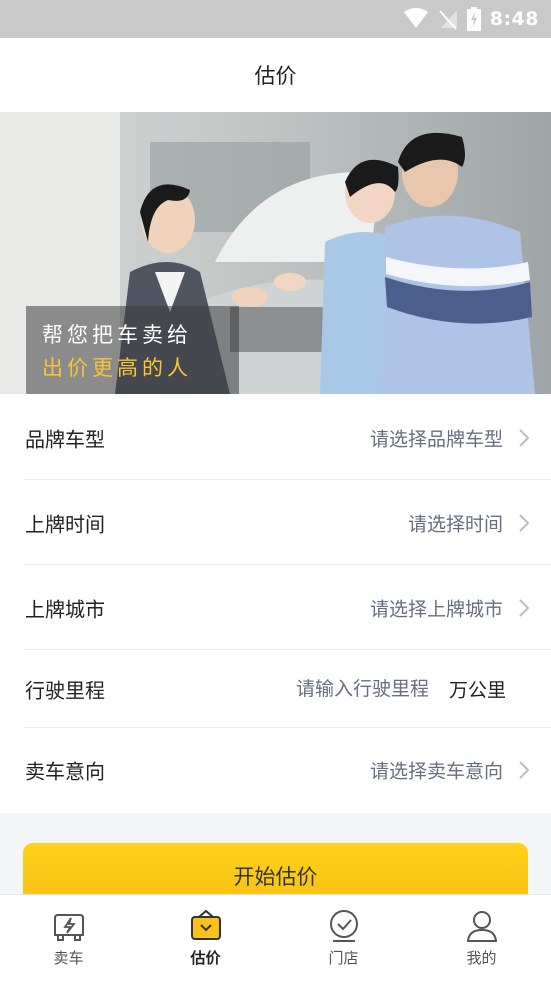 The width and height of the screenshot is (551, 982). I want to click on tab-profile: 我的, so click(481, 938).